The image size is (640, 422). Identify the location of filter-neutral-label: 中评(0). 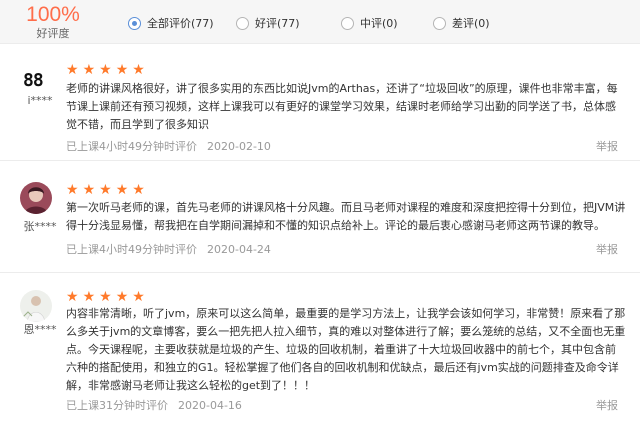
(379, 23).